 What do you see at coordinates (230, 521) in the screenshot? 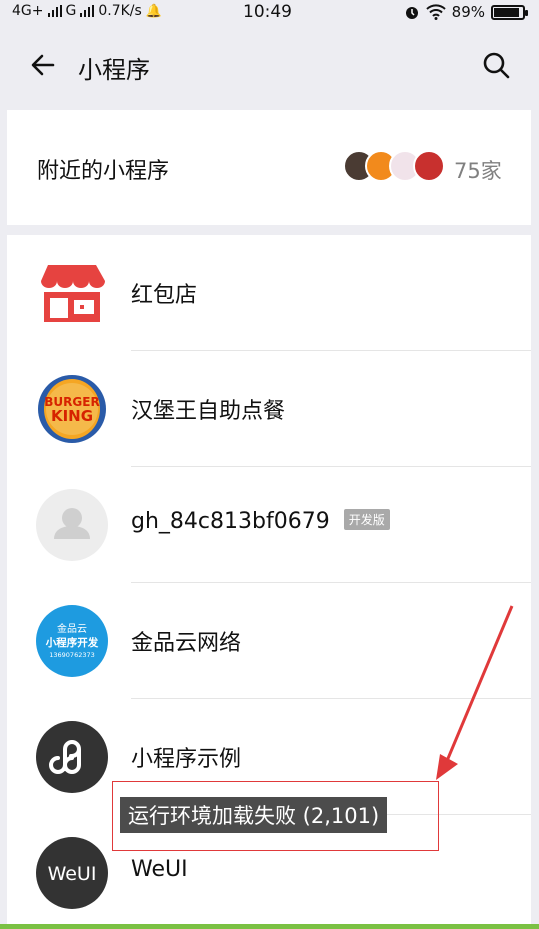
I see `item-name: gh_84c813bf0679` at bounding box center [230, 521].